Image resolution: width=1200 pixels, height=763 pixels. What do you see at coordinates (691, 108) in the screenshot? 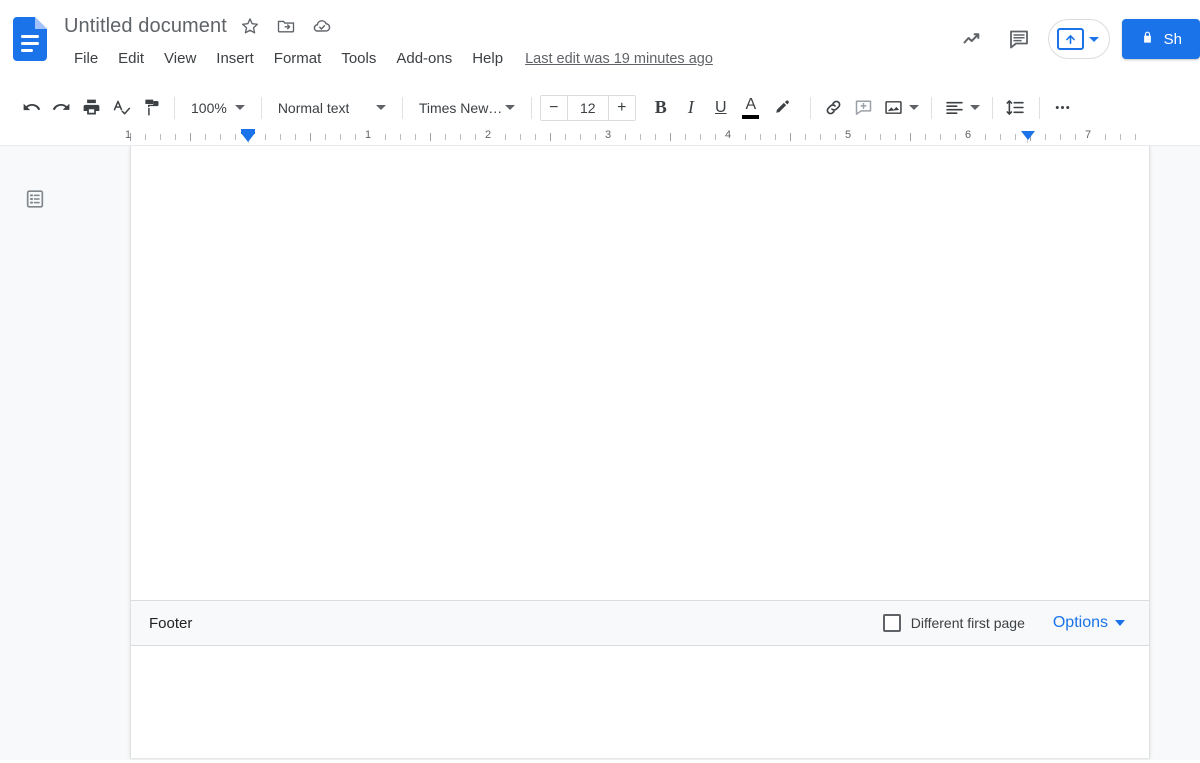
I see `italic-button: I` at bounding box center [691, 108].